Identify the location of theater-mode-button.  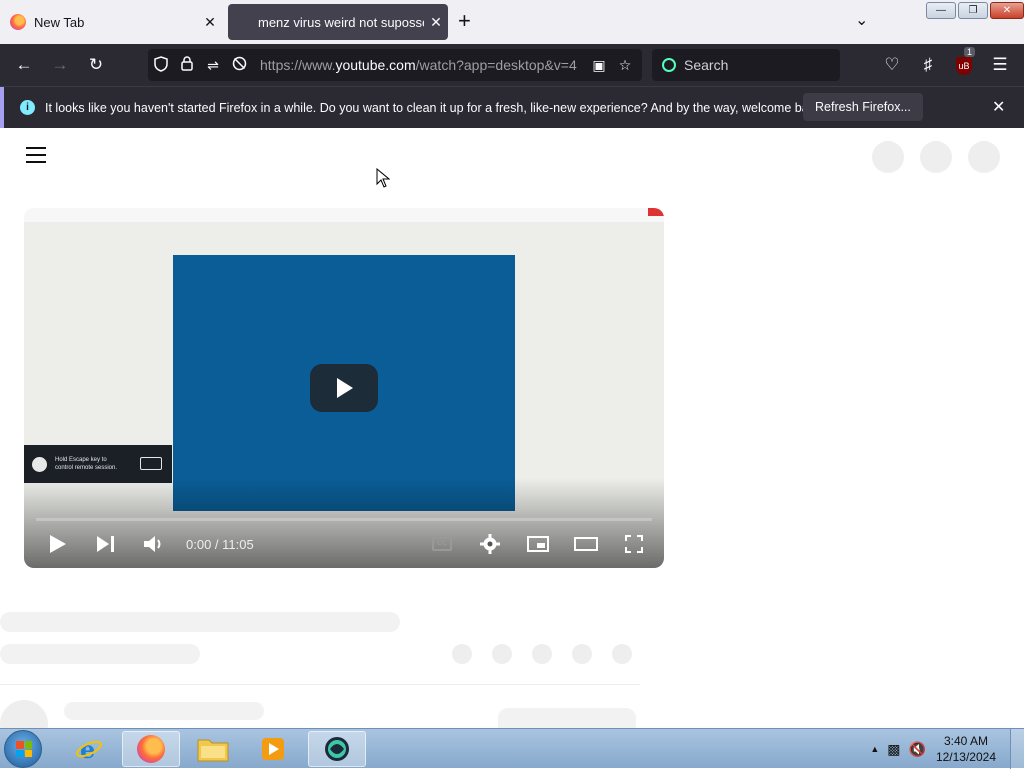
(586, 544).